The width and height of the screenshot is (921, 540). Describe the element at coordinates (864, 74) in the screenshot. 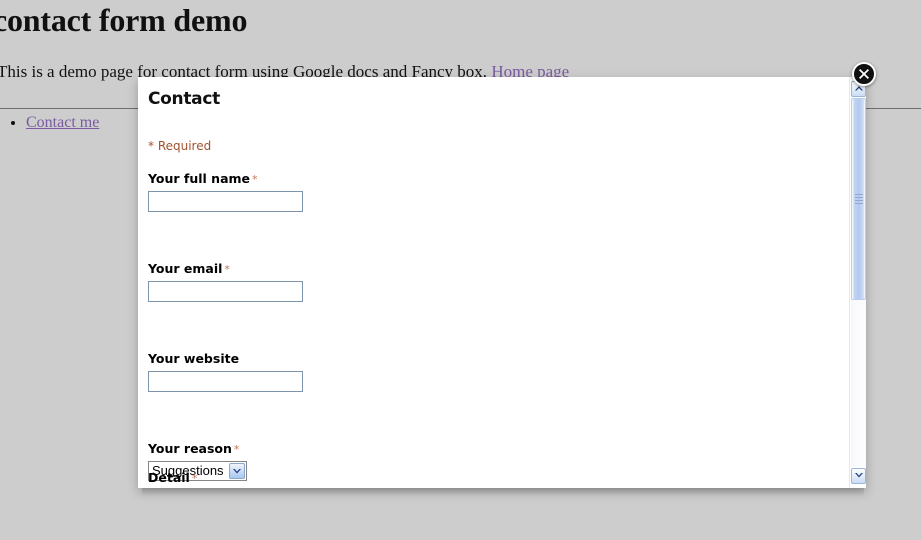

I see `close-icon` at that location.